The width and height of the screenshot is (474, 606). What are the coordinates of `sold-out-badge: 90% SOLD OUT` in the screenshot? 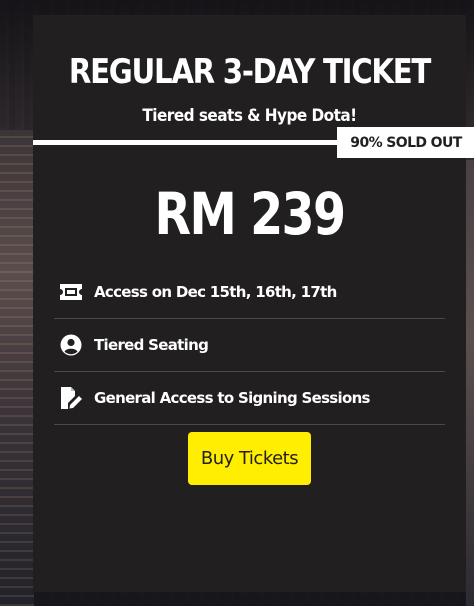 It's located at (405, 142).